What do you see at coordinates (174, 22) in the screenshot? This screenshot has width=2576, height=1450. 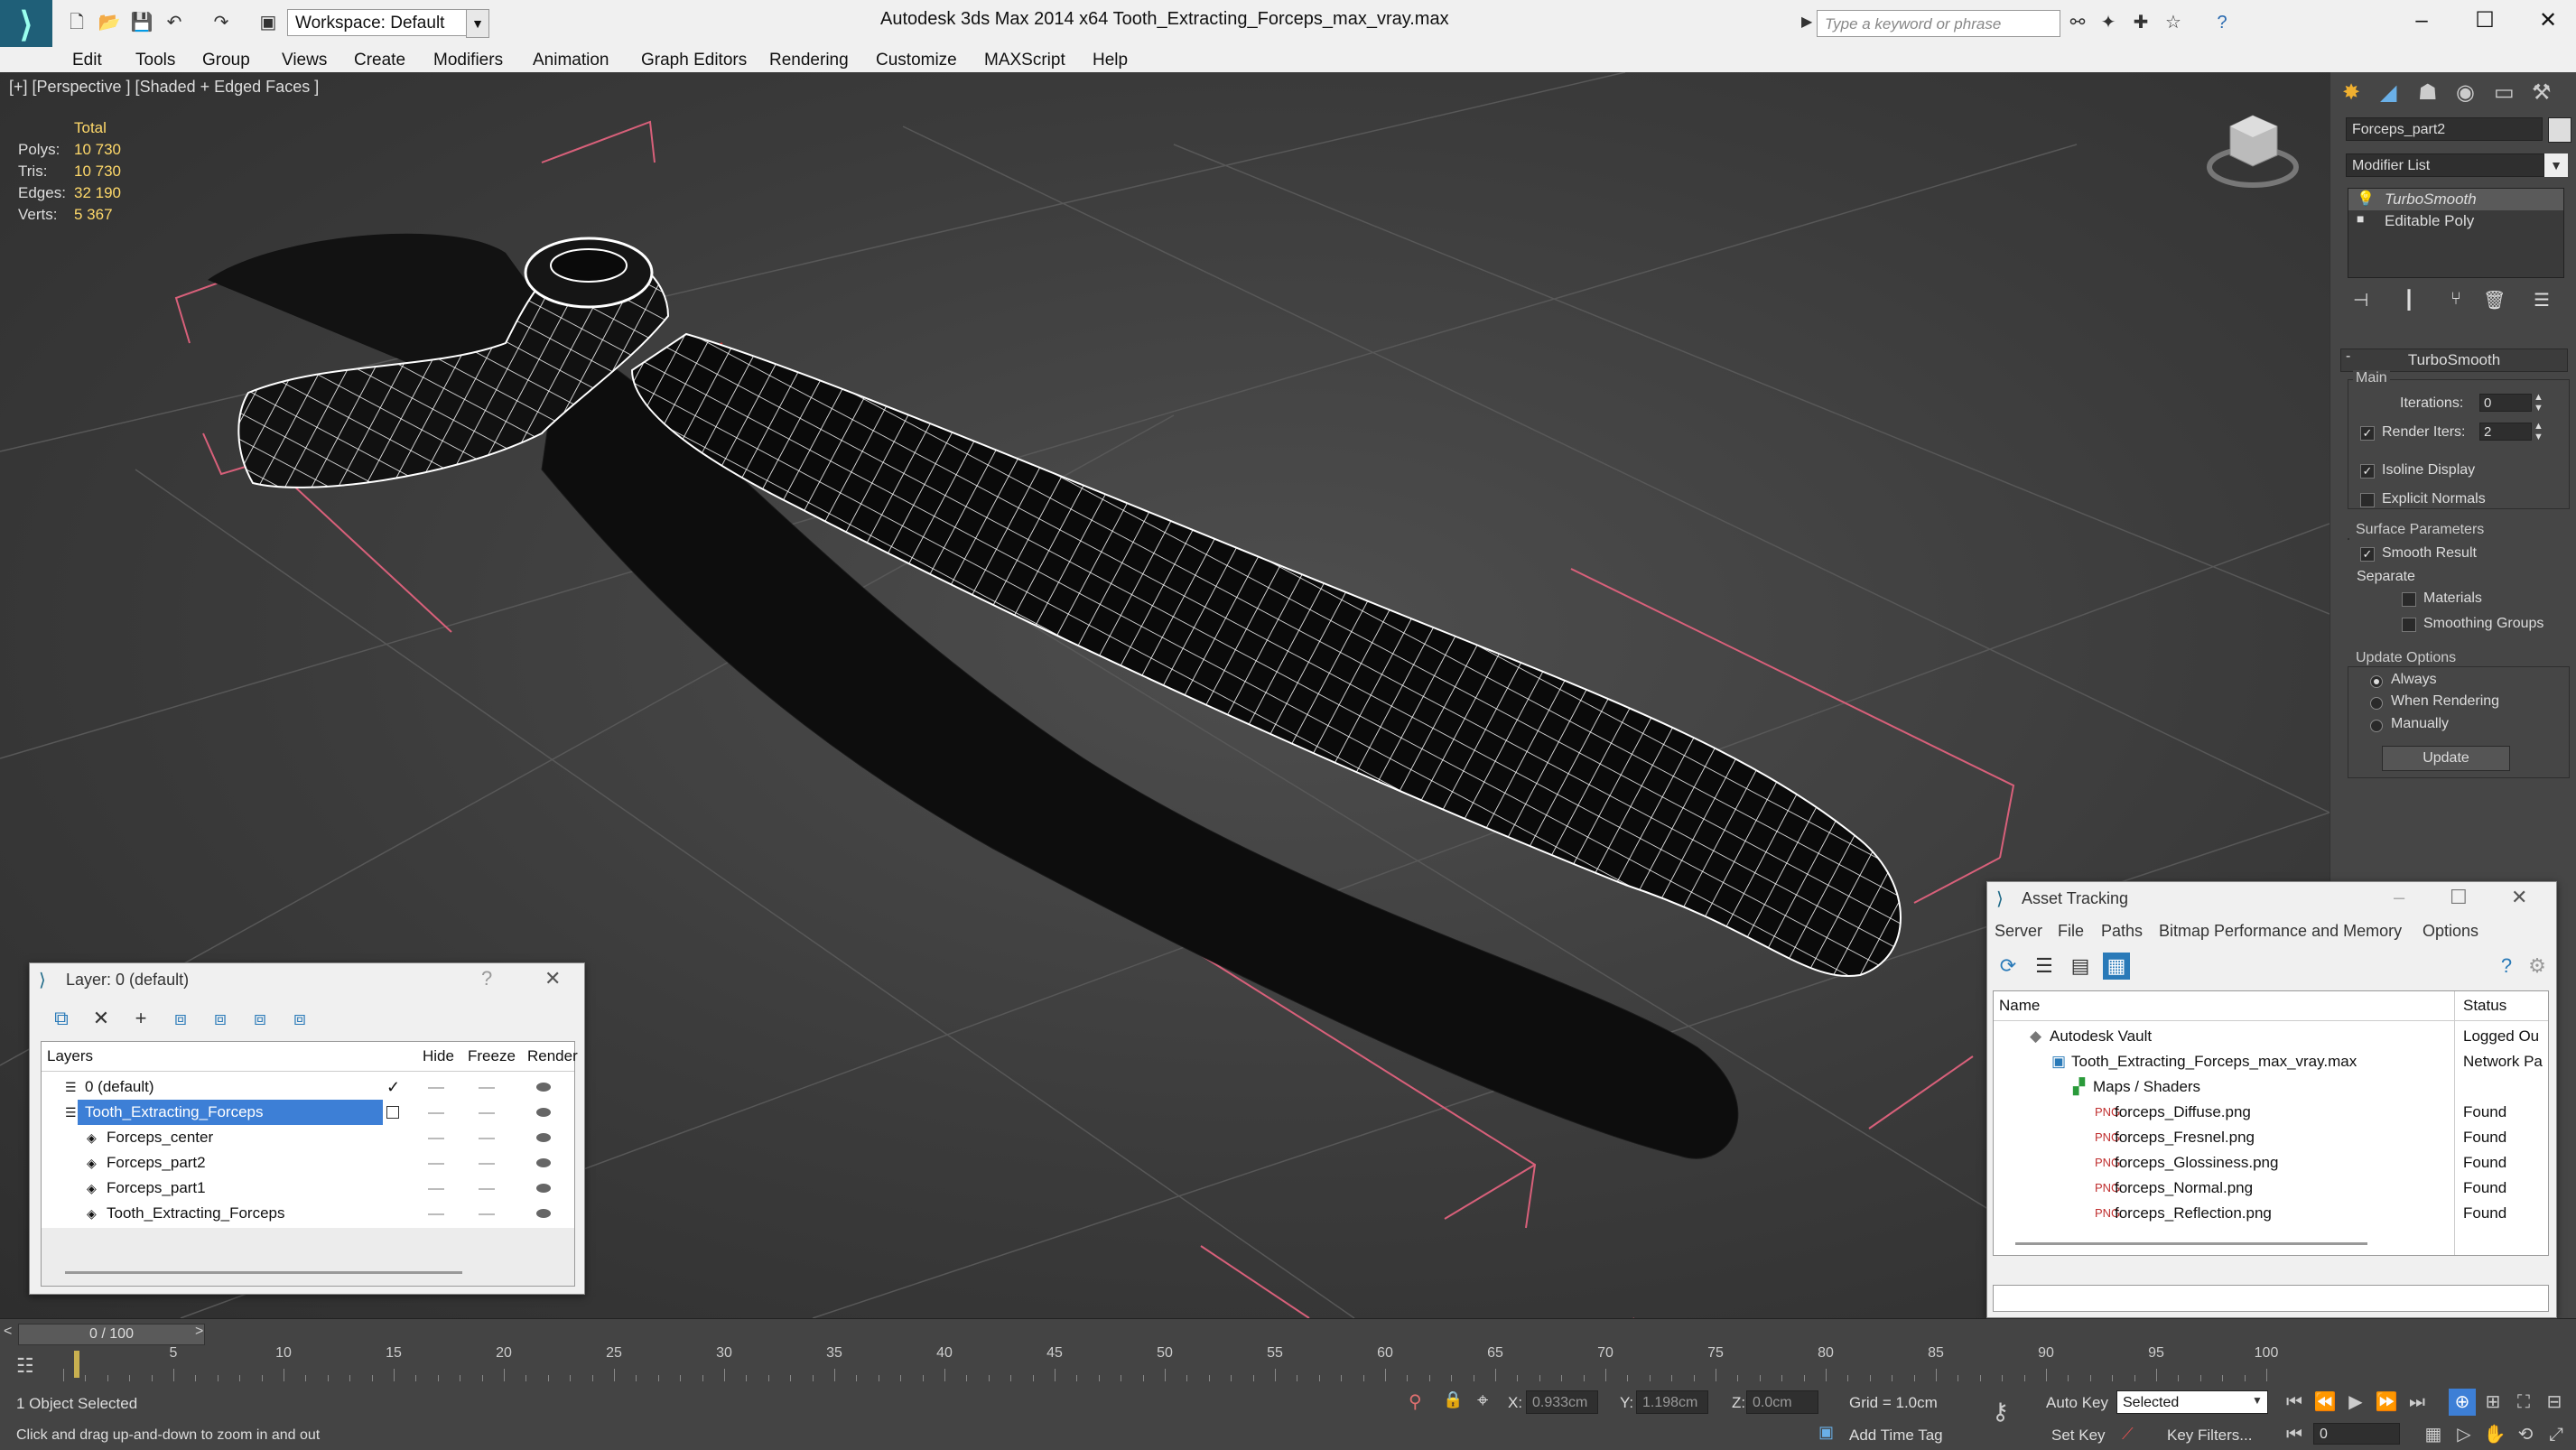 I see `undo-icon: ↶` at bounding box center [174, 22].